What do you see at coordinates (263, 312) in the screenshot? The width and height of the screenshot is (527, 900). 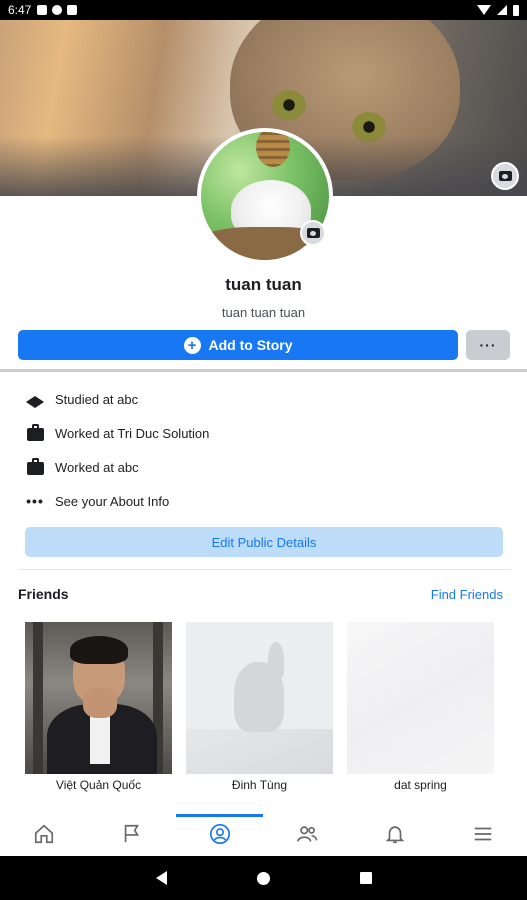 I see `profile-subname: tuan tuan tuan` at bounding box center [263, 312].